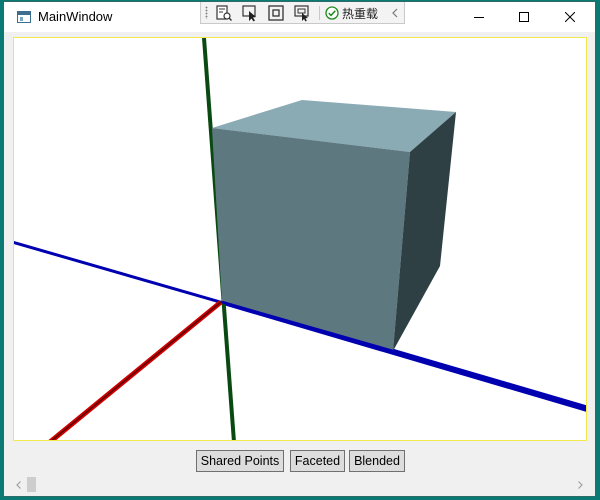 Image resolution: width=600 pixels, height=500 pixels. I want to click on minimize-button, so click(479, 17).